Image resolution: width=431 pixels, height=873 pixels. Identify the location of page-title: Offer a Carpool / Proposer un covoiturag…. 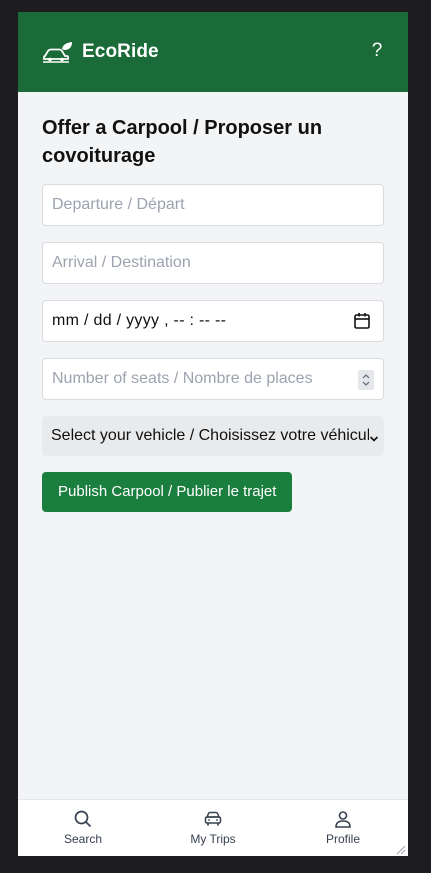
(182, 142).